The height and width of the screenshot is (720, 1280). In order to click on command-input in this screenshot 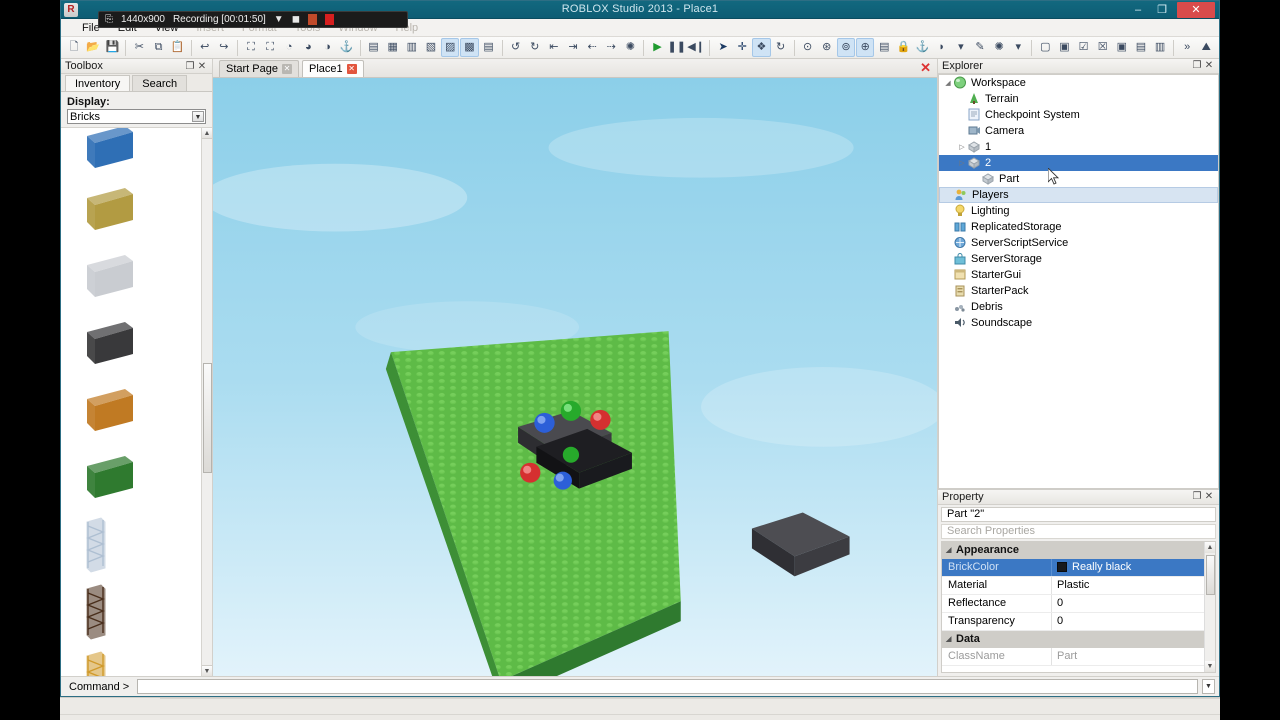, I will do `click(667, 686)`.